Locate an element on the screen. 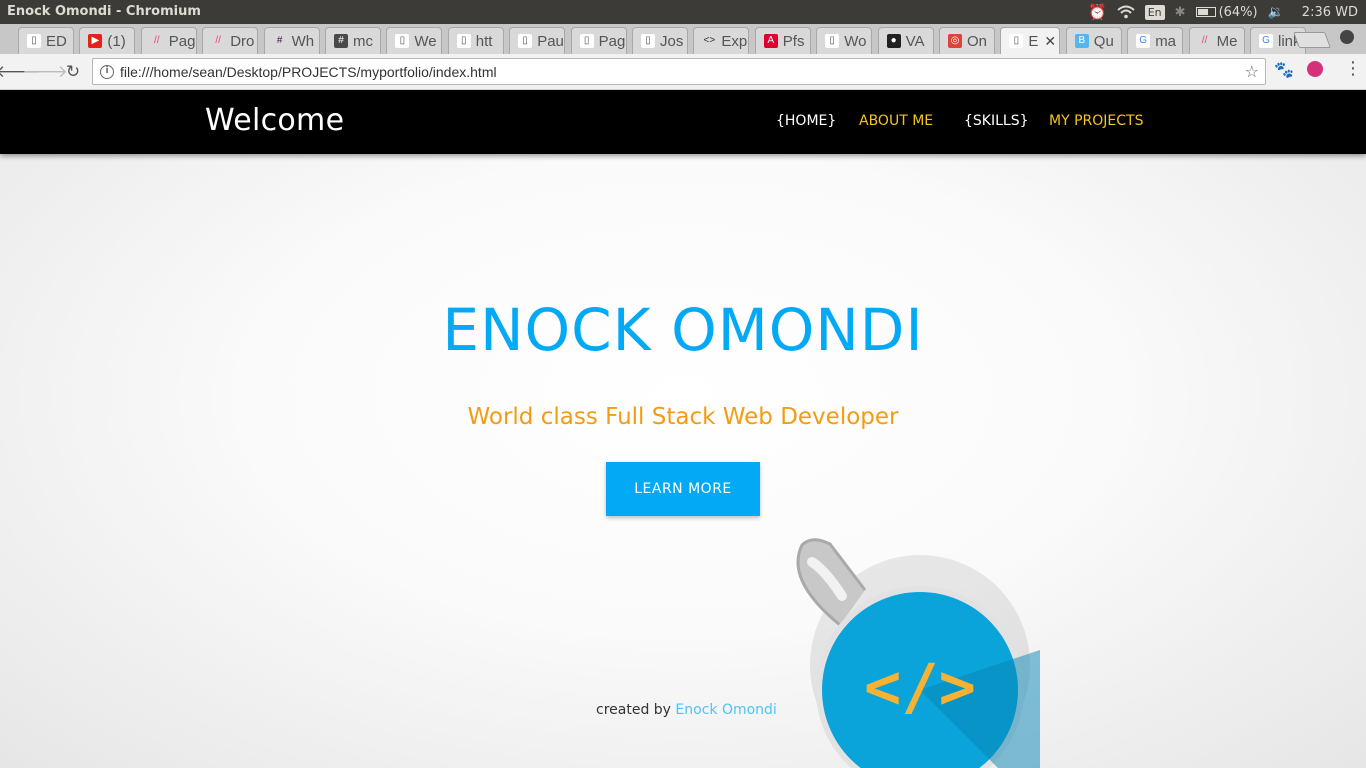  browser-tab: B Qu is located at coordinates (1093, 40).